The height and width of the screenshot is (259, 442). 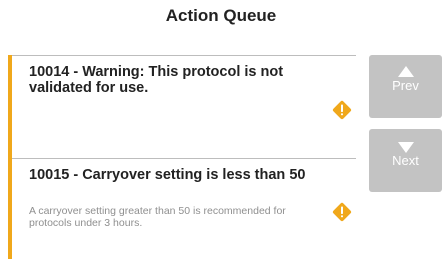 What do you see at coordinates (221, 15) in the screenshot?
I see `page-title: Action Queue` at bounding box center [221, 15].